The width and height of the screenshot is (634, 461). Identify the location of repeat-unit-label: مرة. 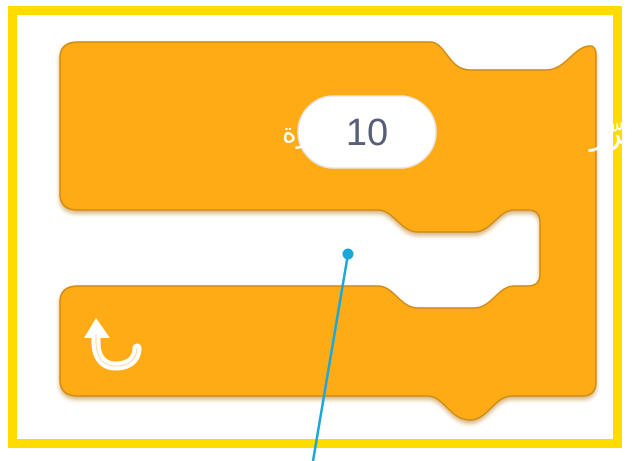
(304, 132).